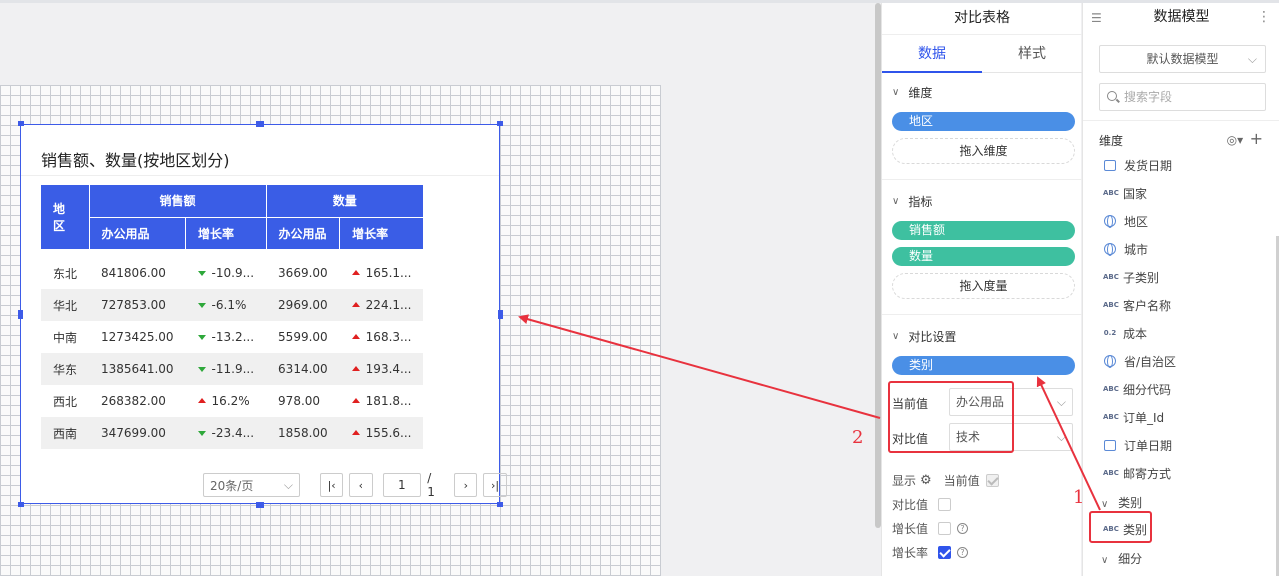 This screenshot has width=1279, height=576. What do you see at coordinates (930, 552) in the screenshot?
I see `display-growth-rate-row: 增长率 ?` at bounding box center [930, 552].